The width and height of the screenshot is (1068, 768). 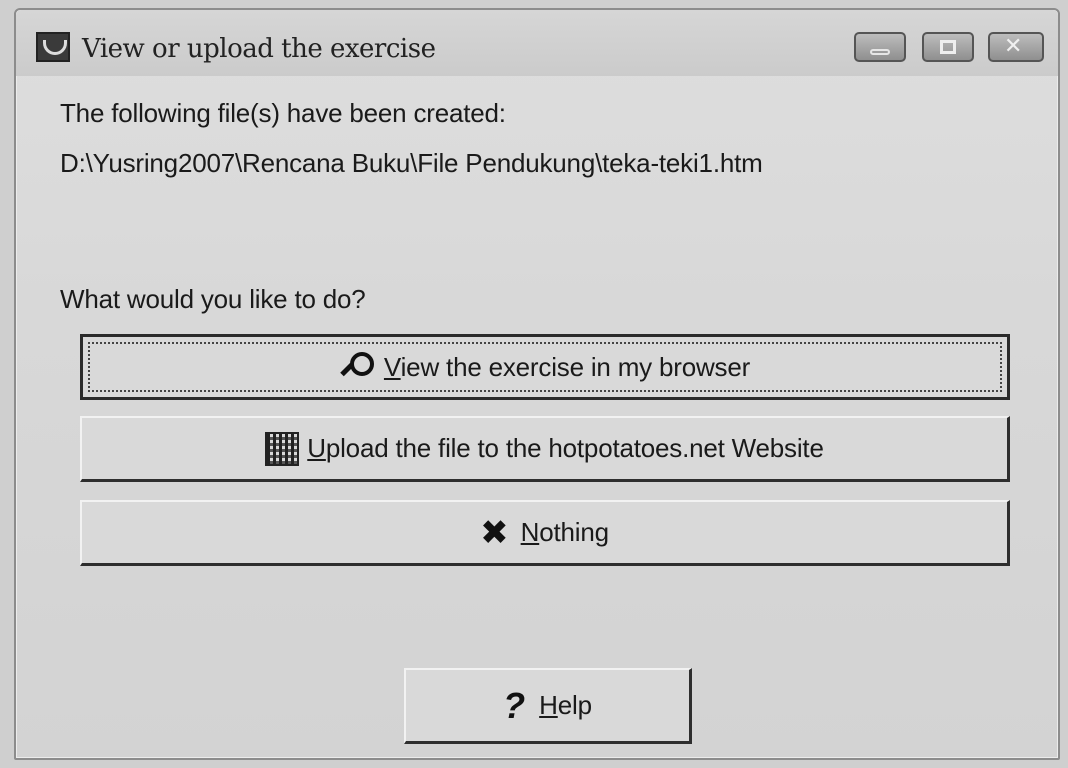 I want to click on title-bar: View or upload the exercise ✕, so click(x=537, y=43).